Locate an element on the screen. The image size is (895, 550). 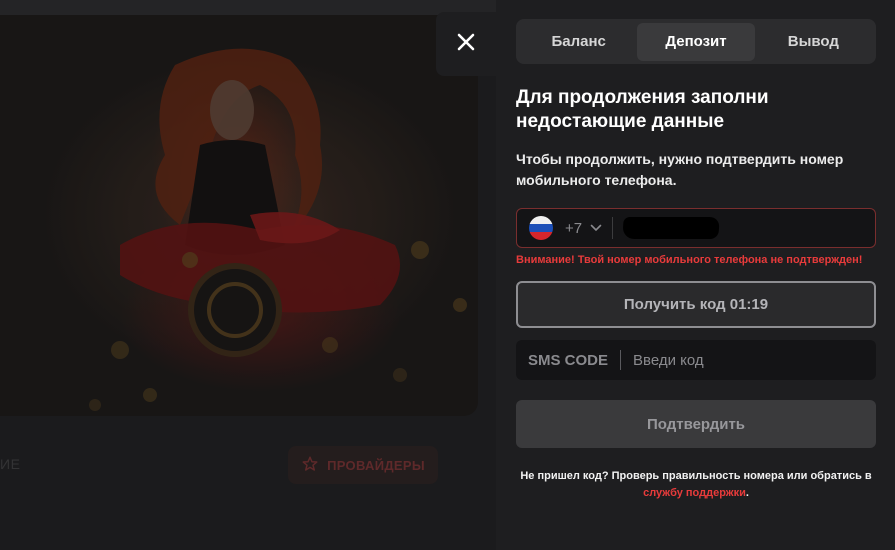
tab-withdraw: Вывод is located at coordinates (813, 42).